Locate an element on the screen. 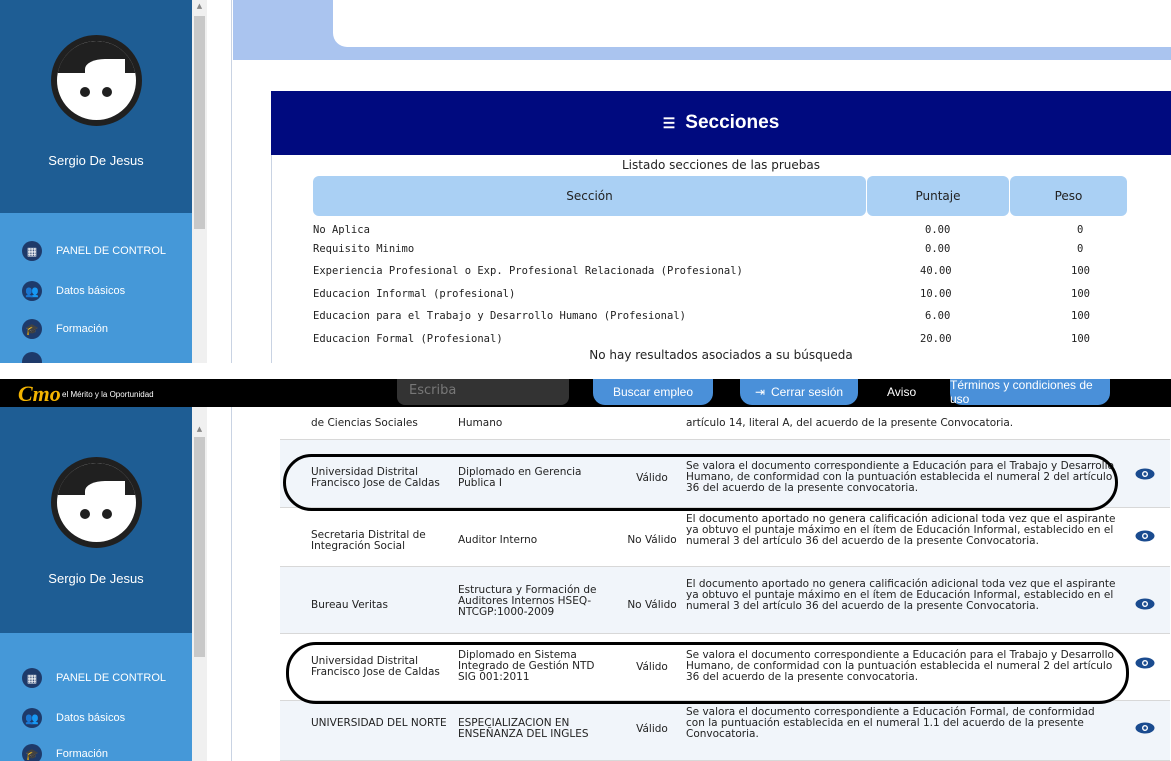 Image resolution: width=1171 pixels, height=761 pixels. menu-partial-icon is located at coordinates (32, 357).